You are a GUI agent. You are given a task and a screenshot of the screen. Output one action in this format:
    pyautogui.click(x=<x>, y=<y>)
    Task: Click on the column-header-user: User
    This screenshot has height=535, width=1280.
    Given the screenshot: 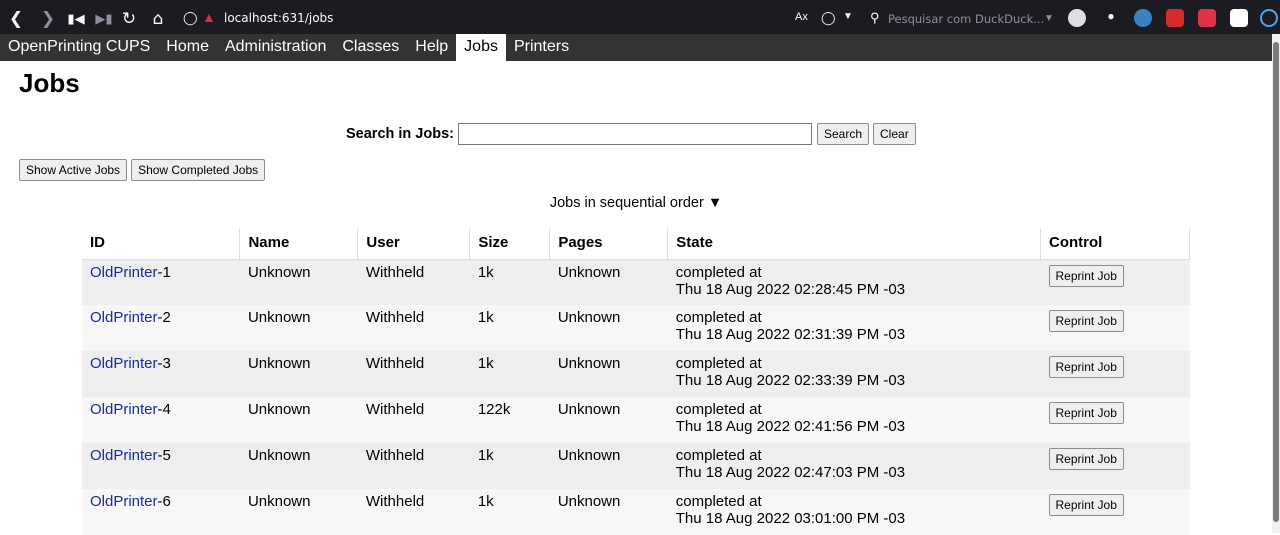 What is the action you would take?
    pyautogui.click(x=414, y=244)
    